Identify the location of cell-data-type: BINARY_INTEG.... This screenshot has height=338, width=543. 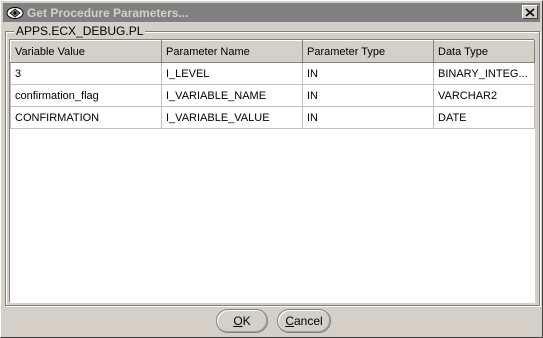
(484, 73).